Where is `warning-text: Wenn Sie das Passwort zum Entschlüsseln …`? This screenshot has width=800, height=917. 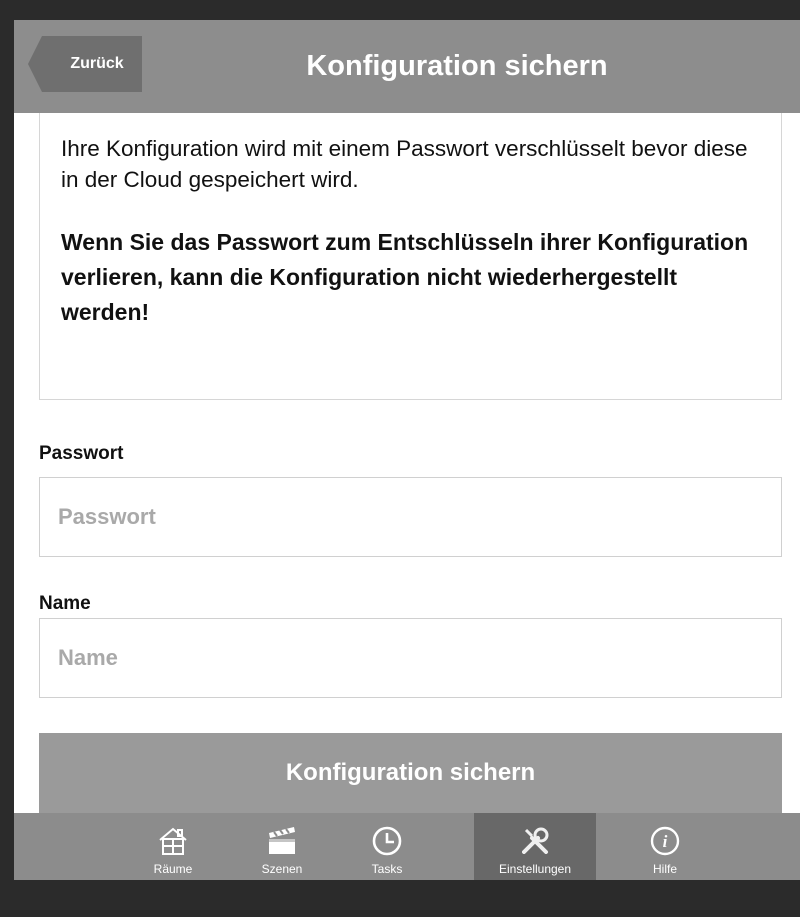
warning-text: Wenn Sie das Passwort zum Entschlüsseln … is located at coordinates (405, 277).